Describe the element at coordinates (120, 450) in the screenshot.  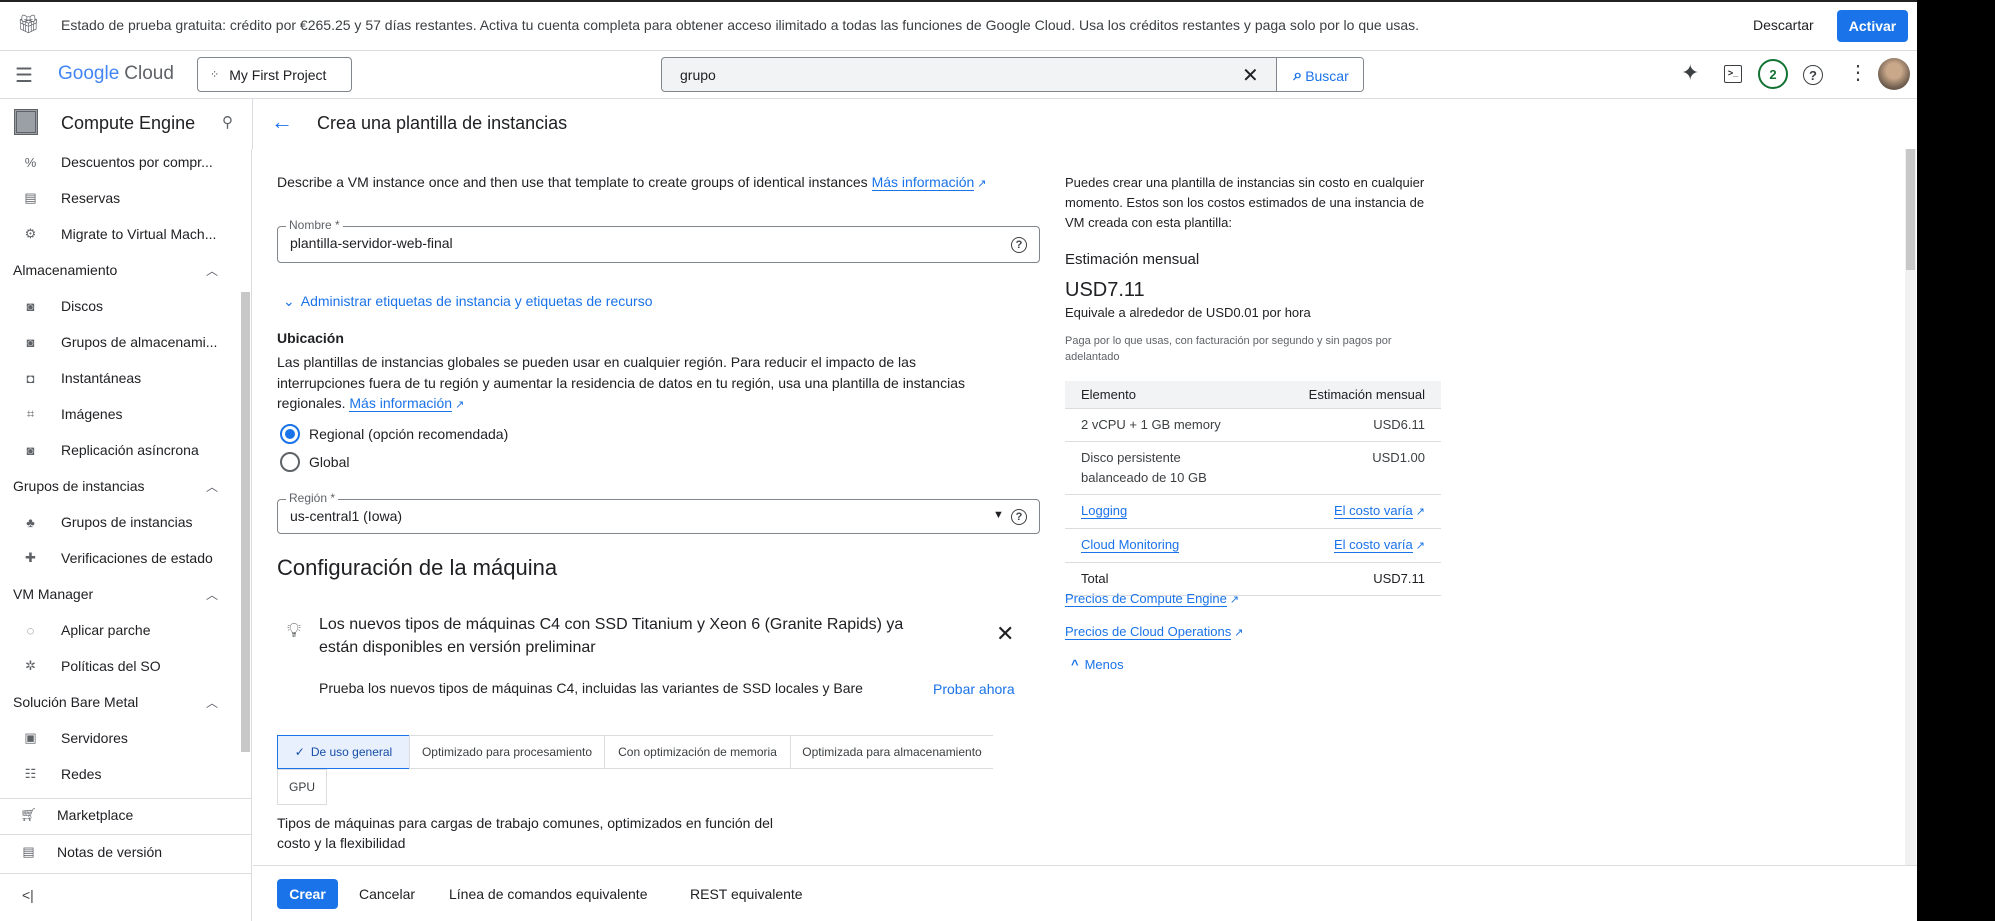
I see `sidebar-item: ◙ Replicación asíncrona` at that location.